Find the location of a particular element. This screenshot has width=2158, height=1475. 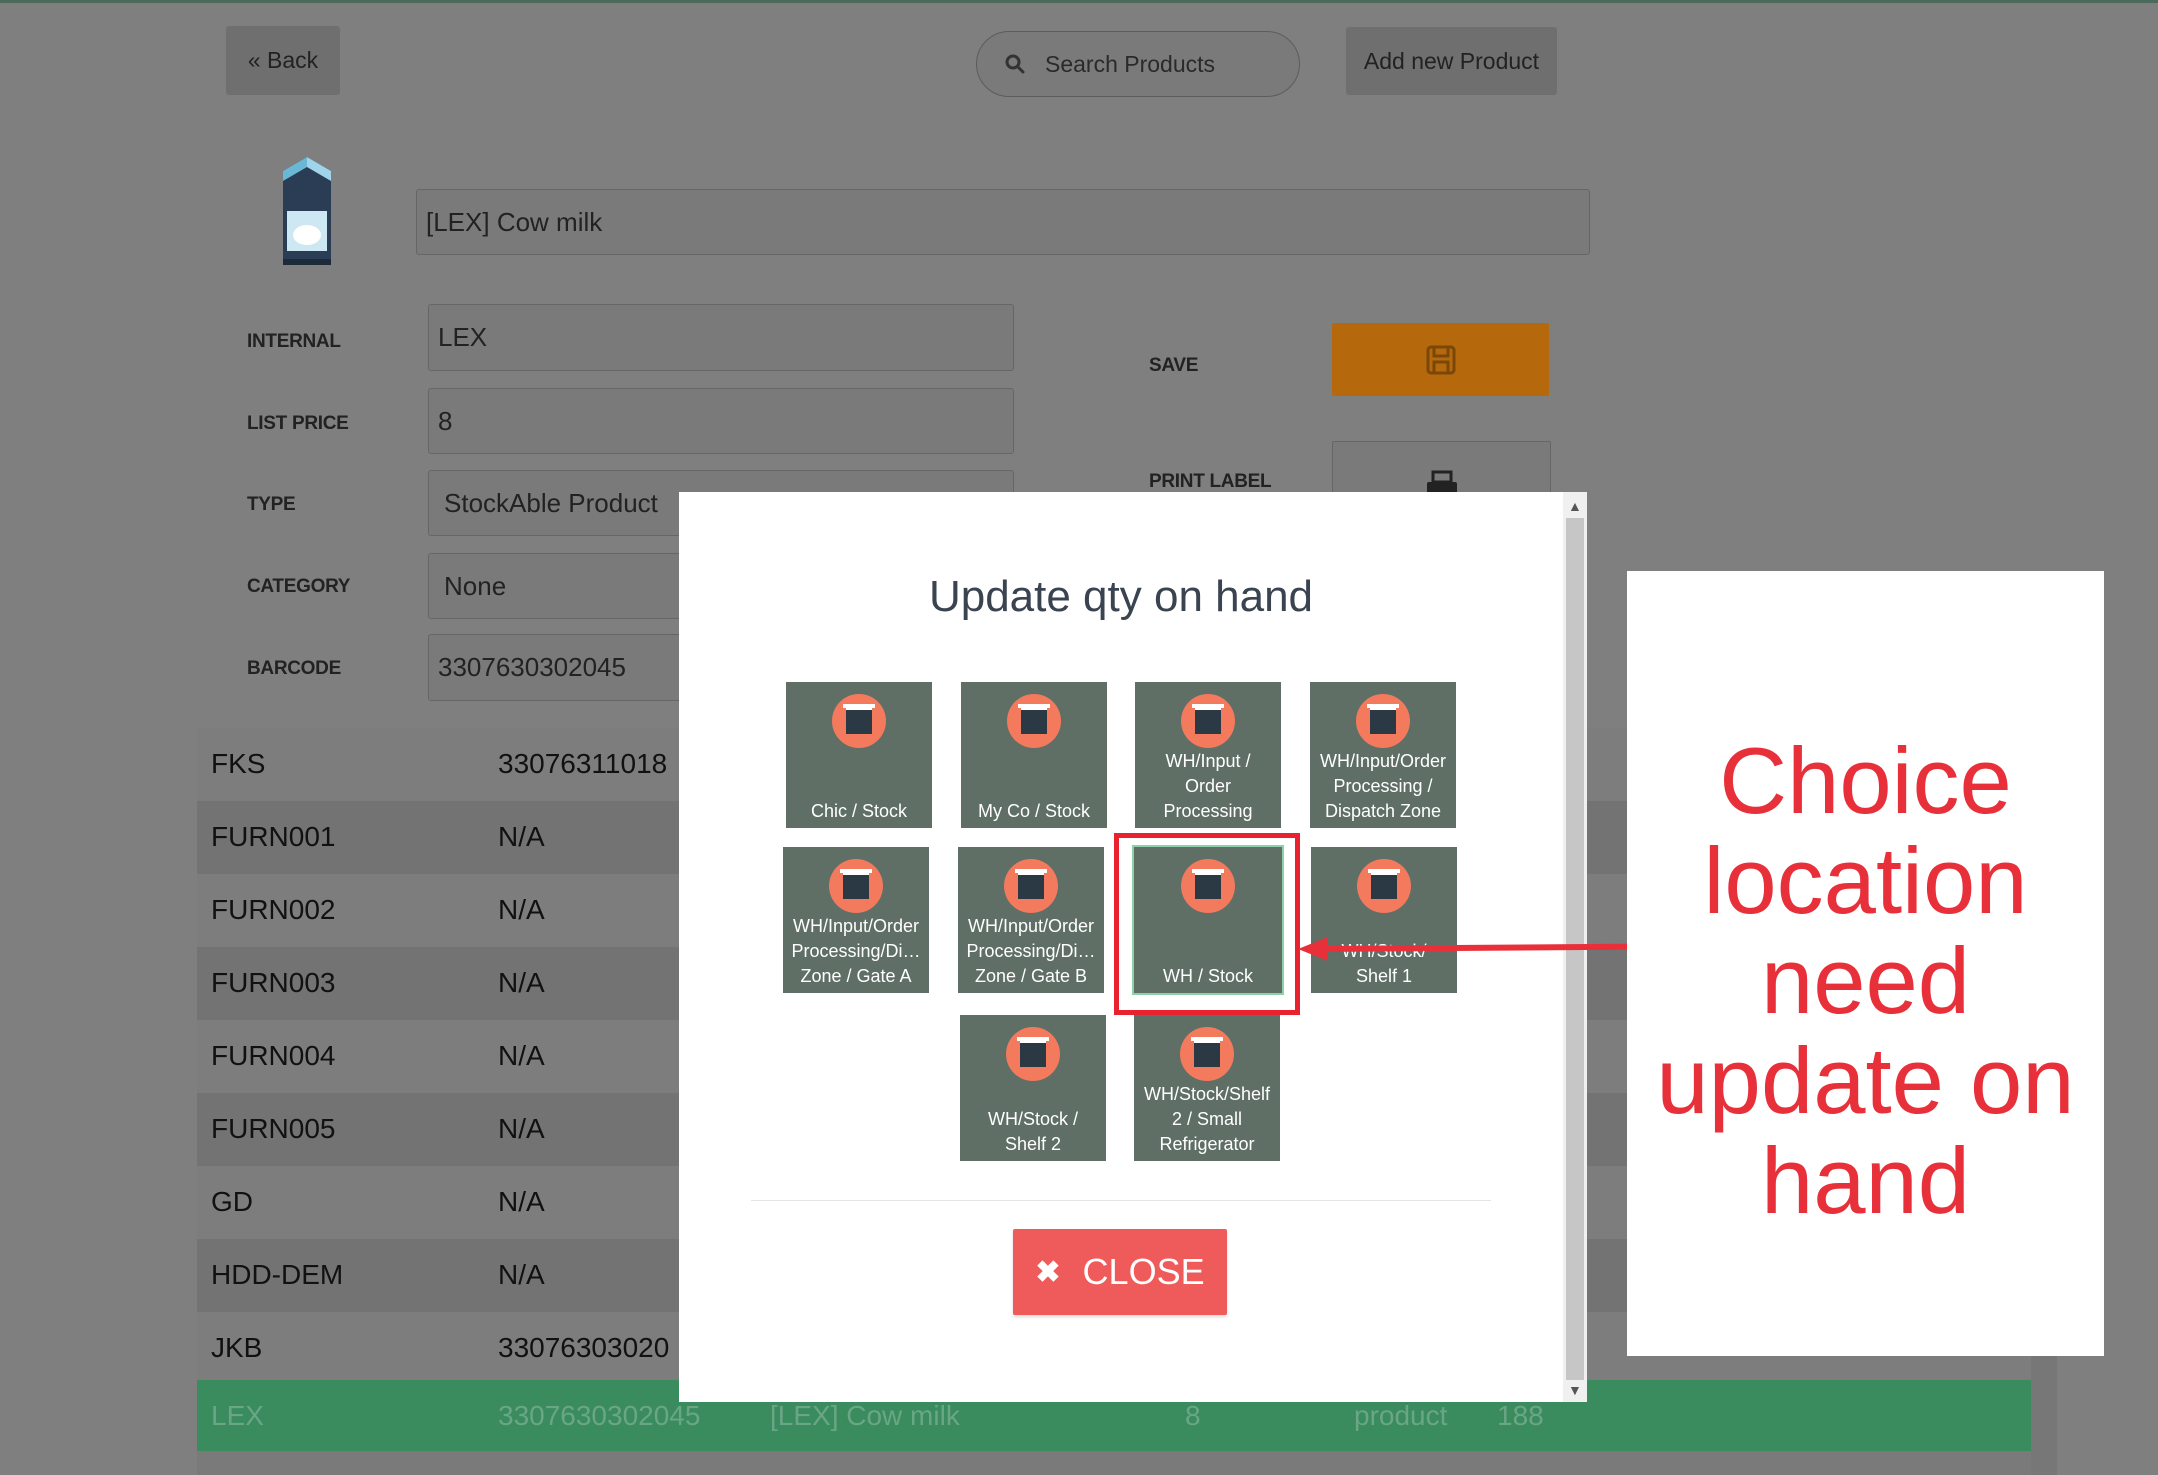

floppy-disk-icon is located at coordinates (1440, 359).